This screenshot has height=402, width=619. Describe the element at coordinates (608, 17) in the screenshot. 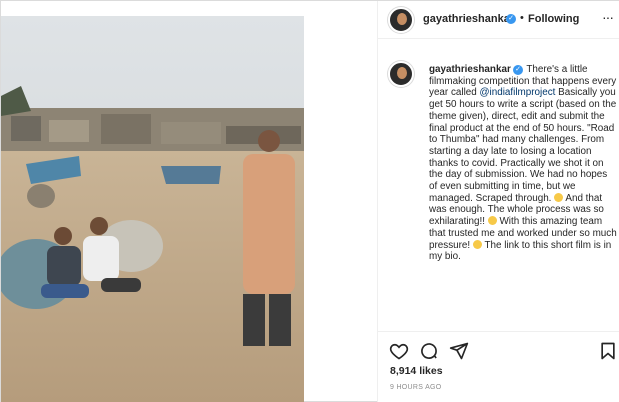

I see `more-options-icon: ···` at that location.